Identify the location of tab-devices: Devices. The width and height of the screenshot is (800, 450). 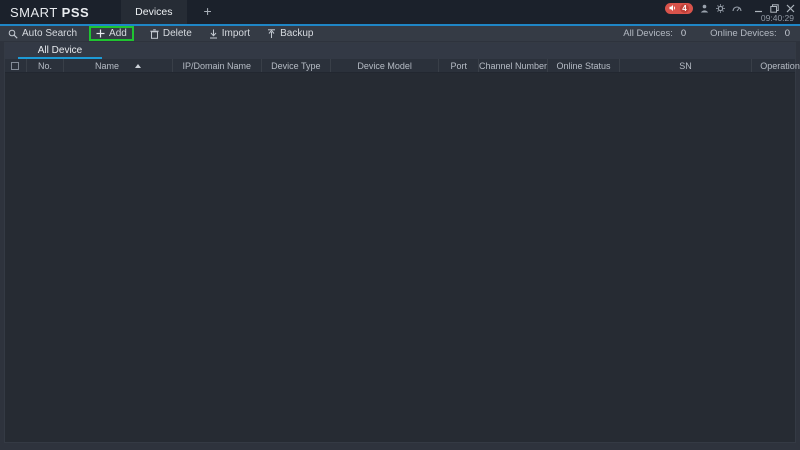
(154, 12).